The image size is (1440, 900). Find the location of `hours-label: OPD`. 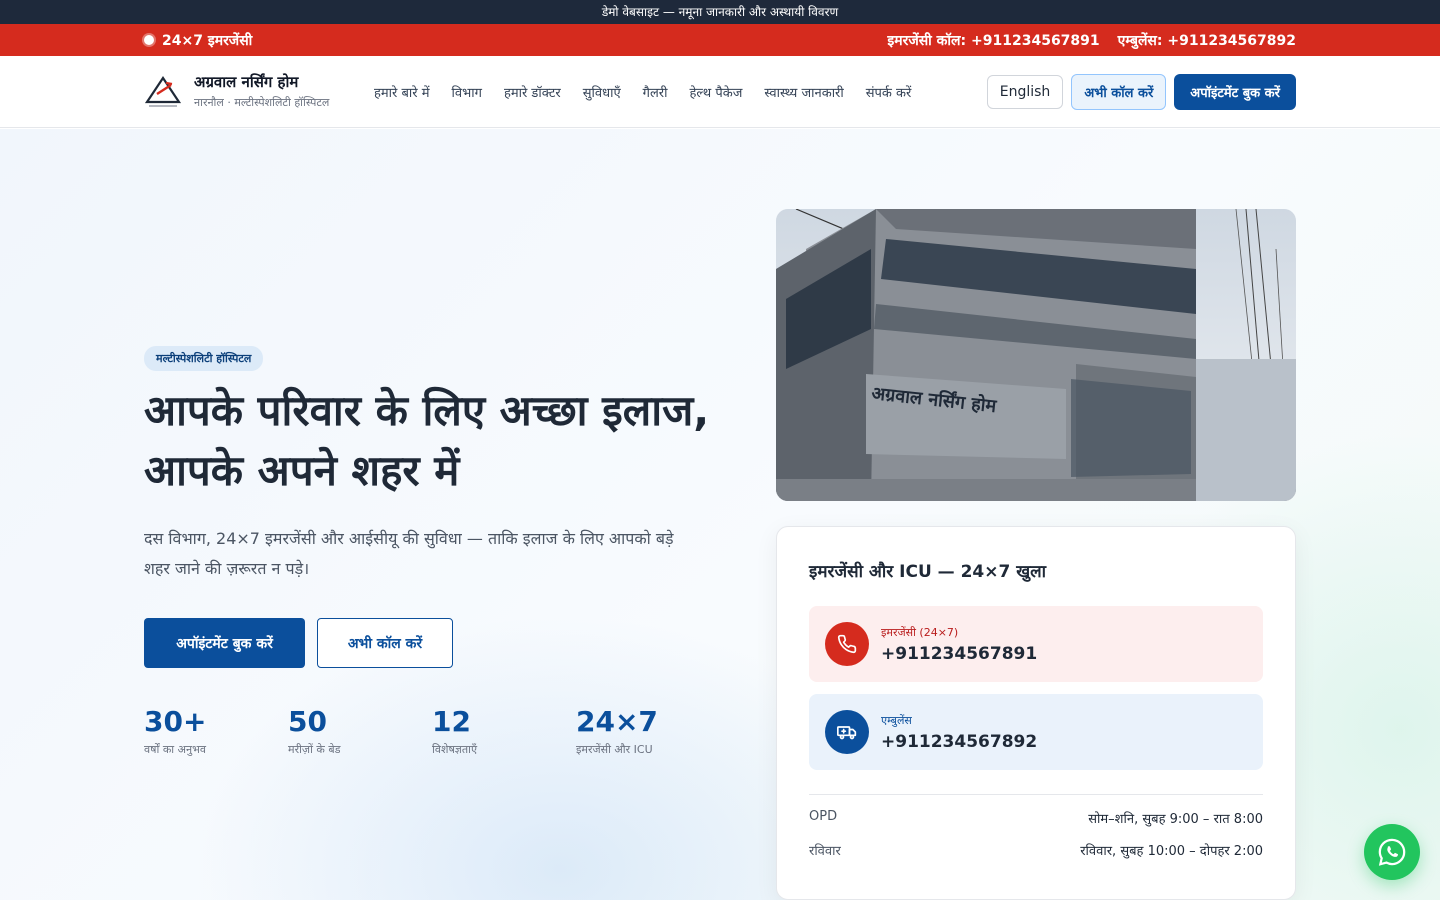

hours-label: OPD is located at coordinates (823, 816).